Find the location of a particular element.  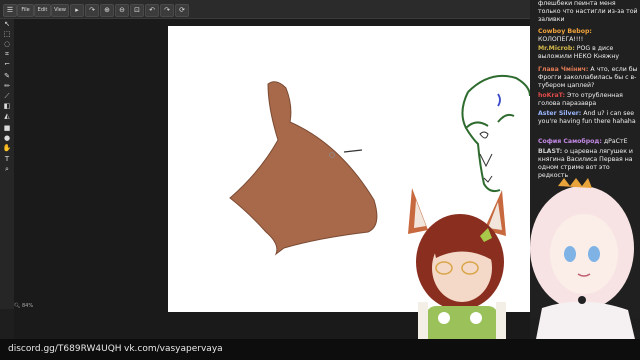

circle-icon: ● is located at coordinates (7, 138).